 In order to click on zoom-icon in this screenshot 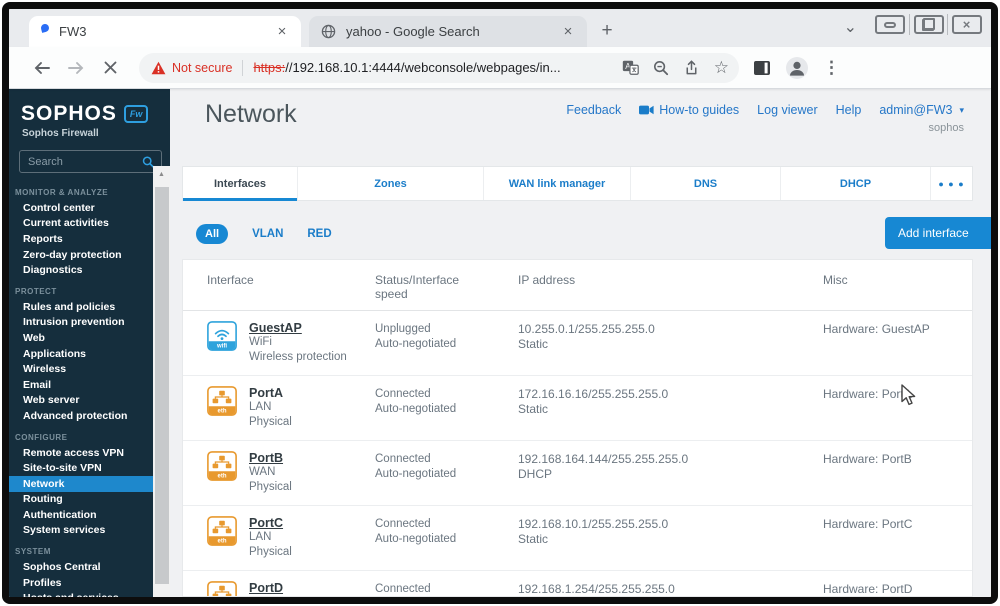, I will do `click(661, 68)`.